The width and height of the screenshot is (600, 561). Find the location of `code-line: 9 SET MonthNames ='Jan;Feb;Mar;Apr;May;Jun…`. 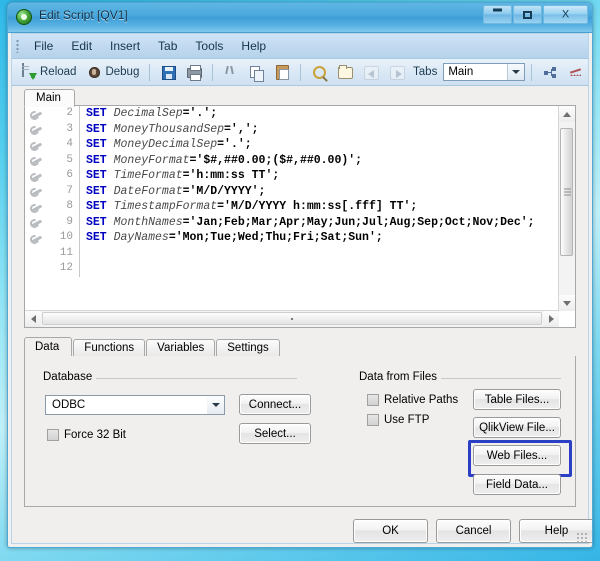

code-line: 9 SET MonthNames ='Jan;Feb;Mar;Apr;May;Jun… is located at coordinates (305, 222).